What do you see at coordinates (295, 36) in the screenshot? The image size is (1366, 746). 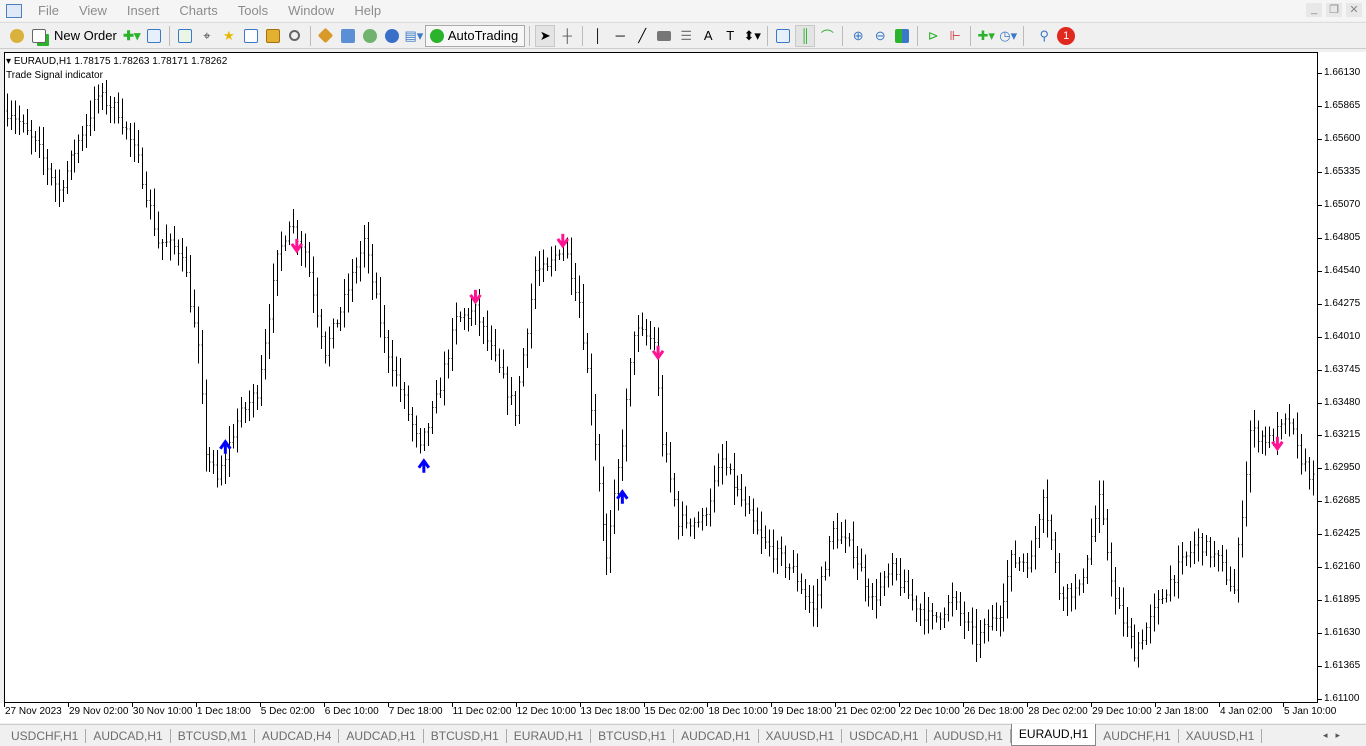 I see `strategy-tester-icon` at bounding box center [295, 36].